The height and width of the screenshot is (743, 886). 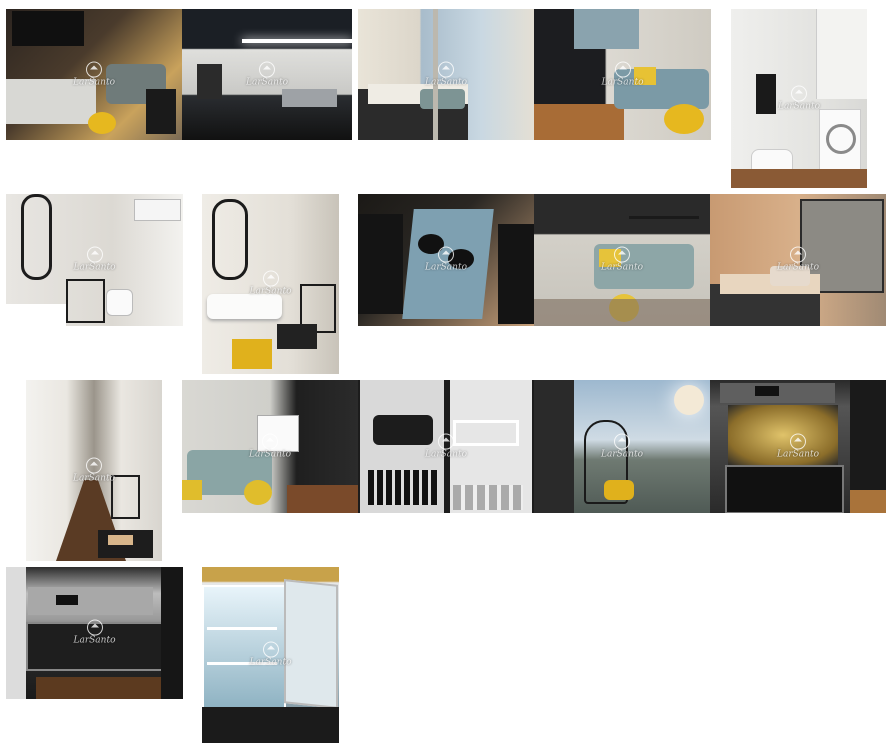 I want to click on gallery-photo-oven: LarSanto, so click(x=94, y=633).